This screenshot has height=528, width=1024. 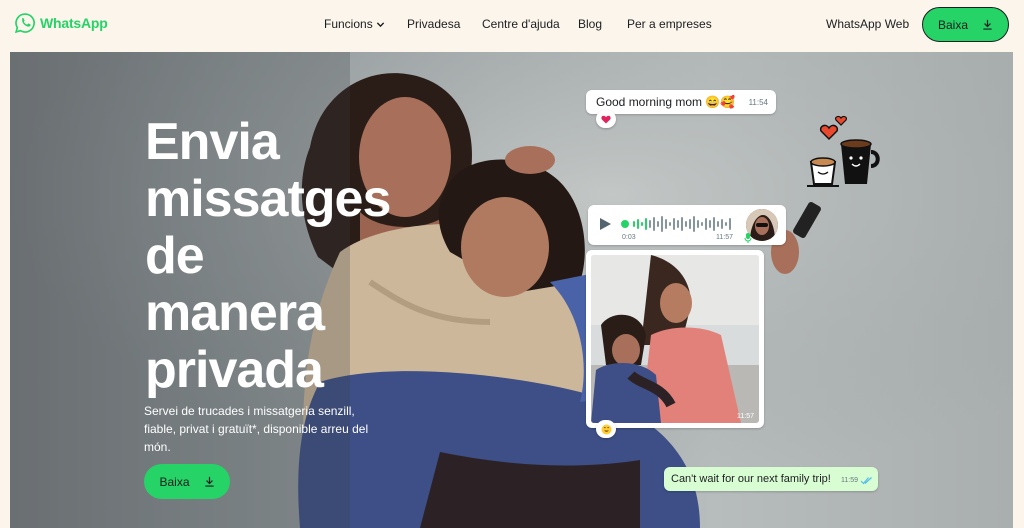 What do you see at coordinates (679, 224) in the screenshot?
I see `audio-waveform` at bounding box center [679, 224].